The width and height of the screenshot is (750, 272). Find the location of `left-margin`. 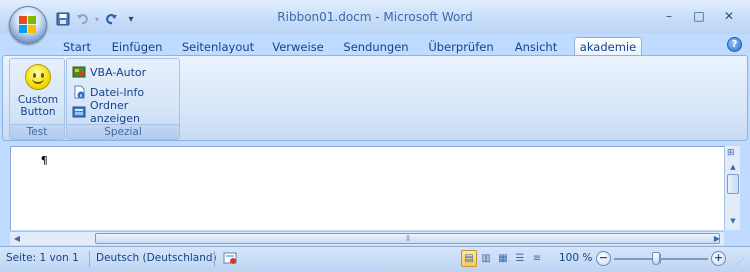

left-margin is located at coordinates (5, 187).